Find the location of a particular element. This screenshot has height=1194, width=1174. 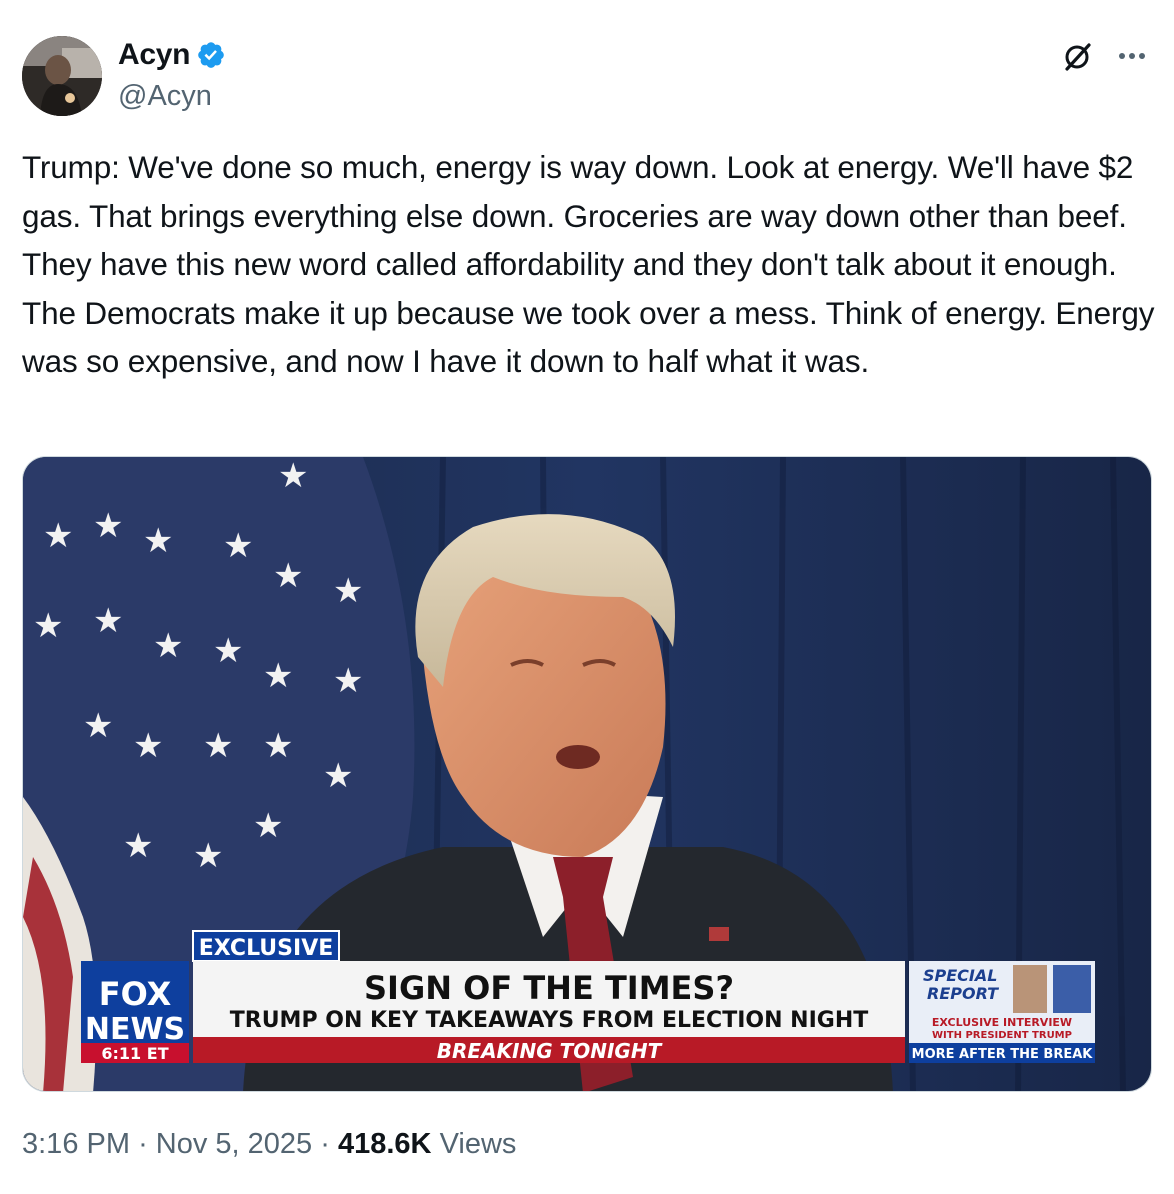

promo-title-line2: REPORT is located at coordinates (963, 993).